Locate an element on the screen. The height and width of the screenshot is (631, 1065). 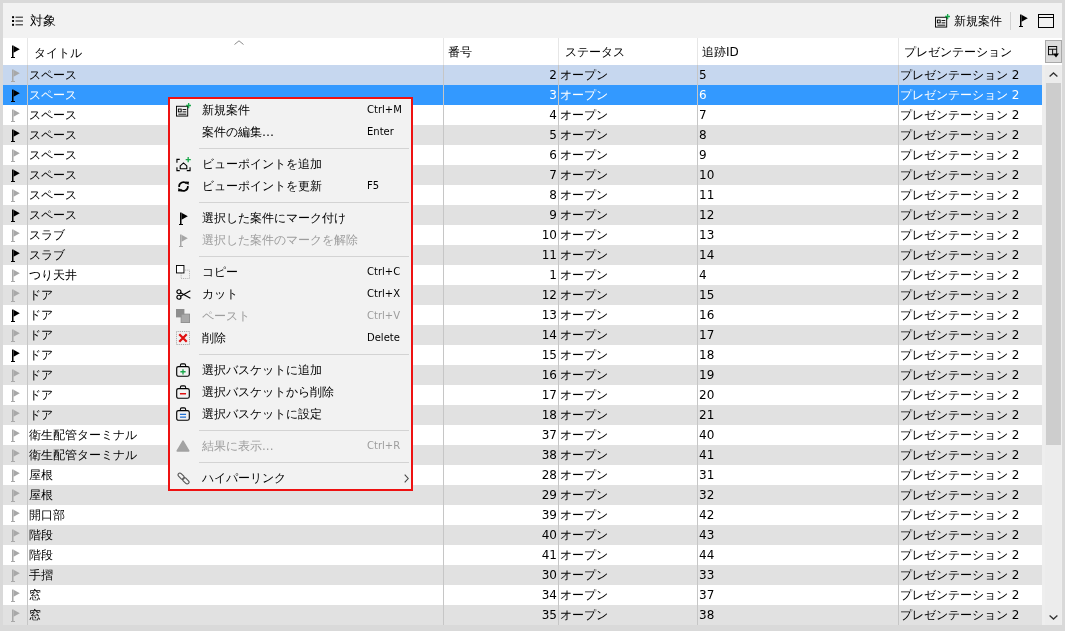
scrollbar-thumb is located at coordinates (1053, 264).